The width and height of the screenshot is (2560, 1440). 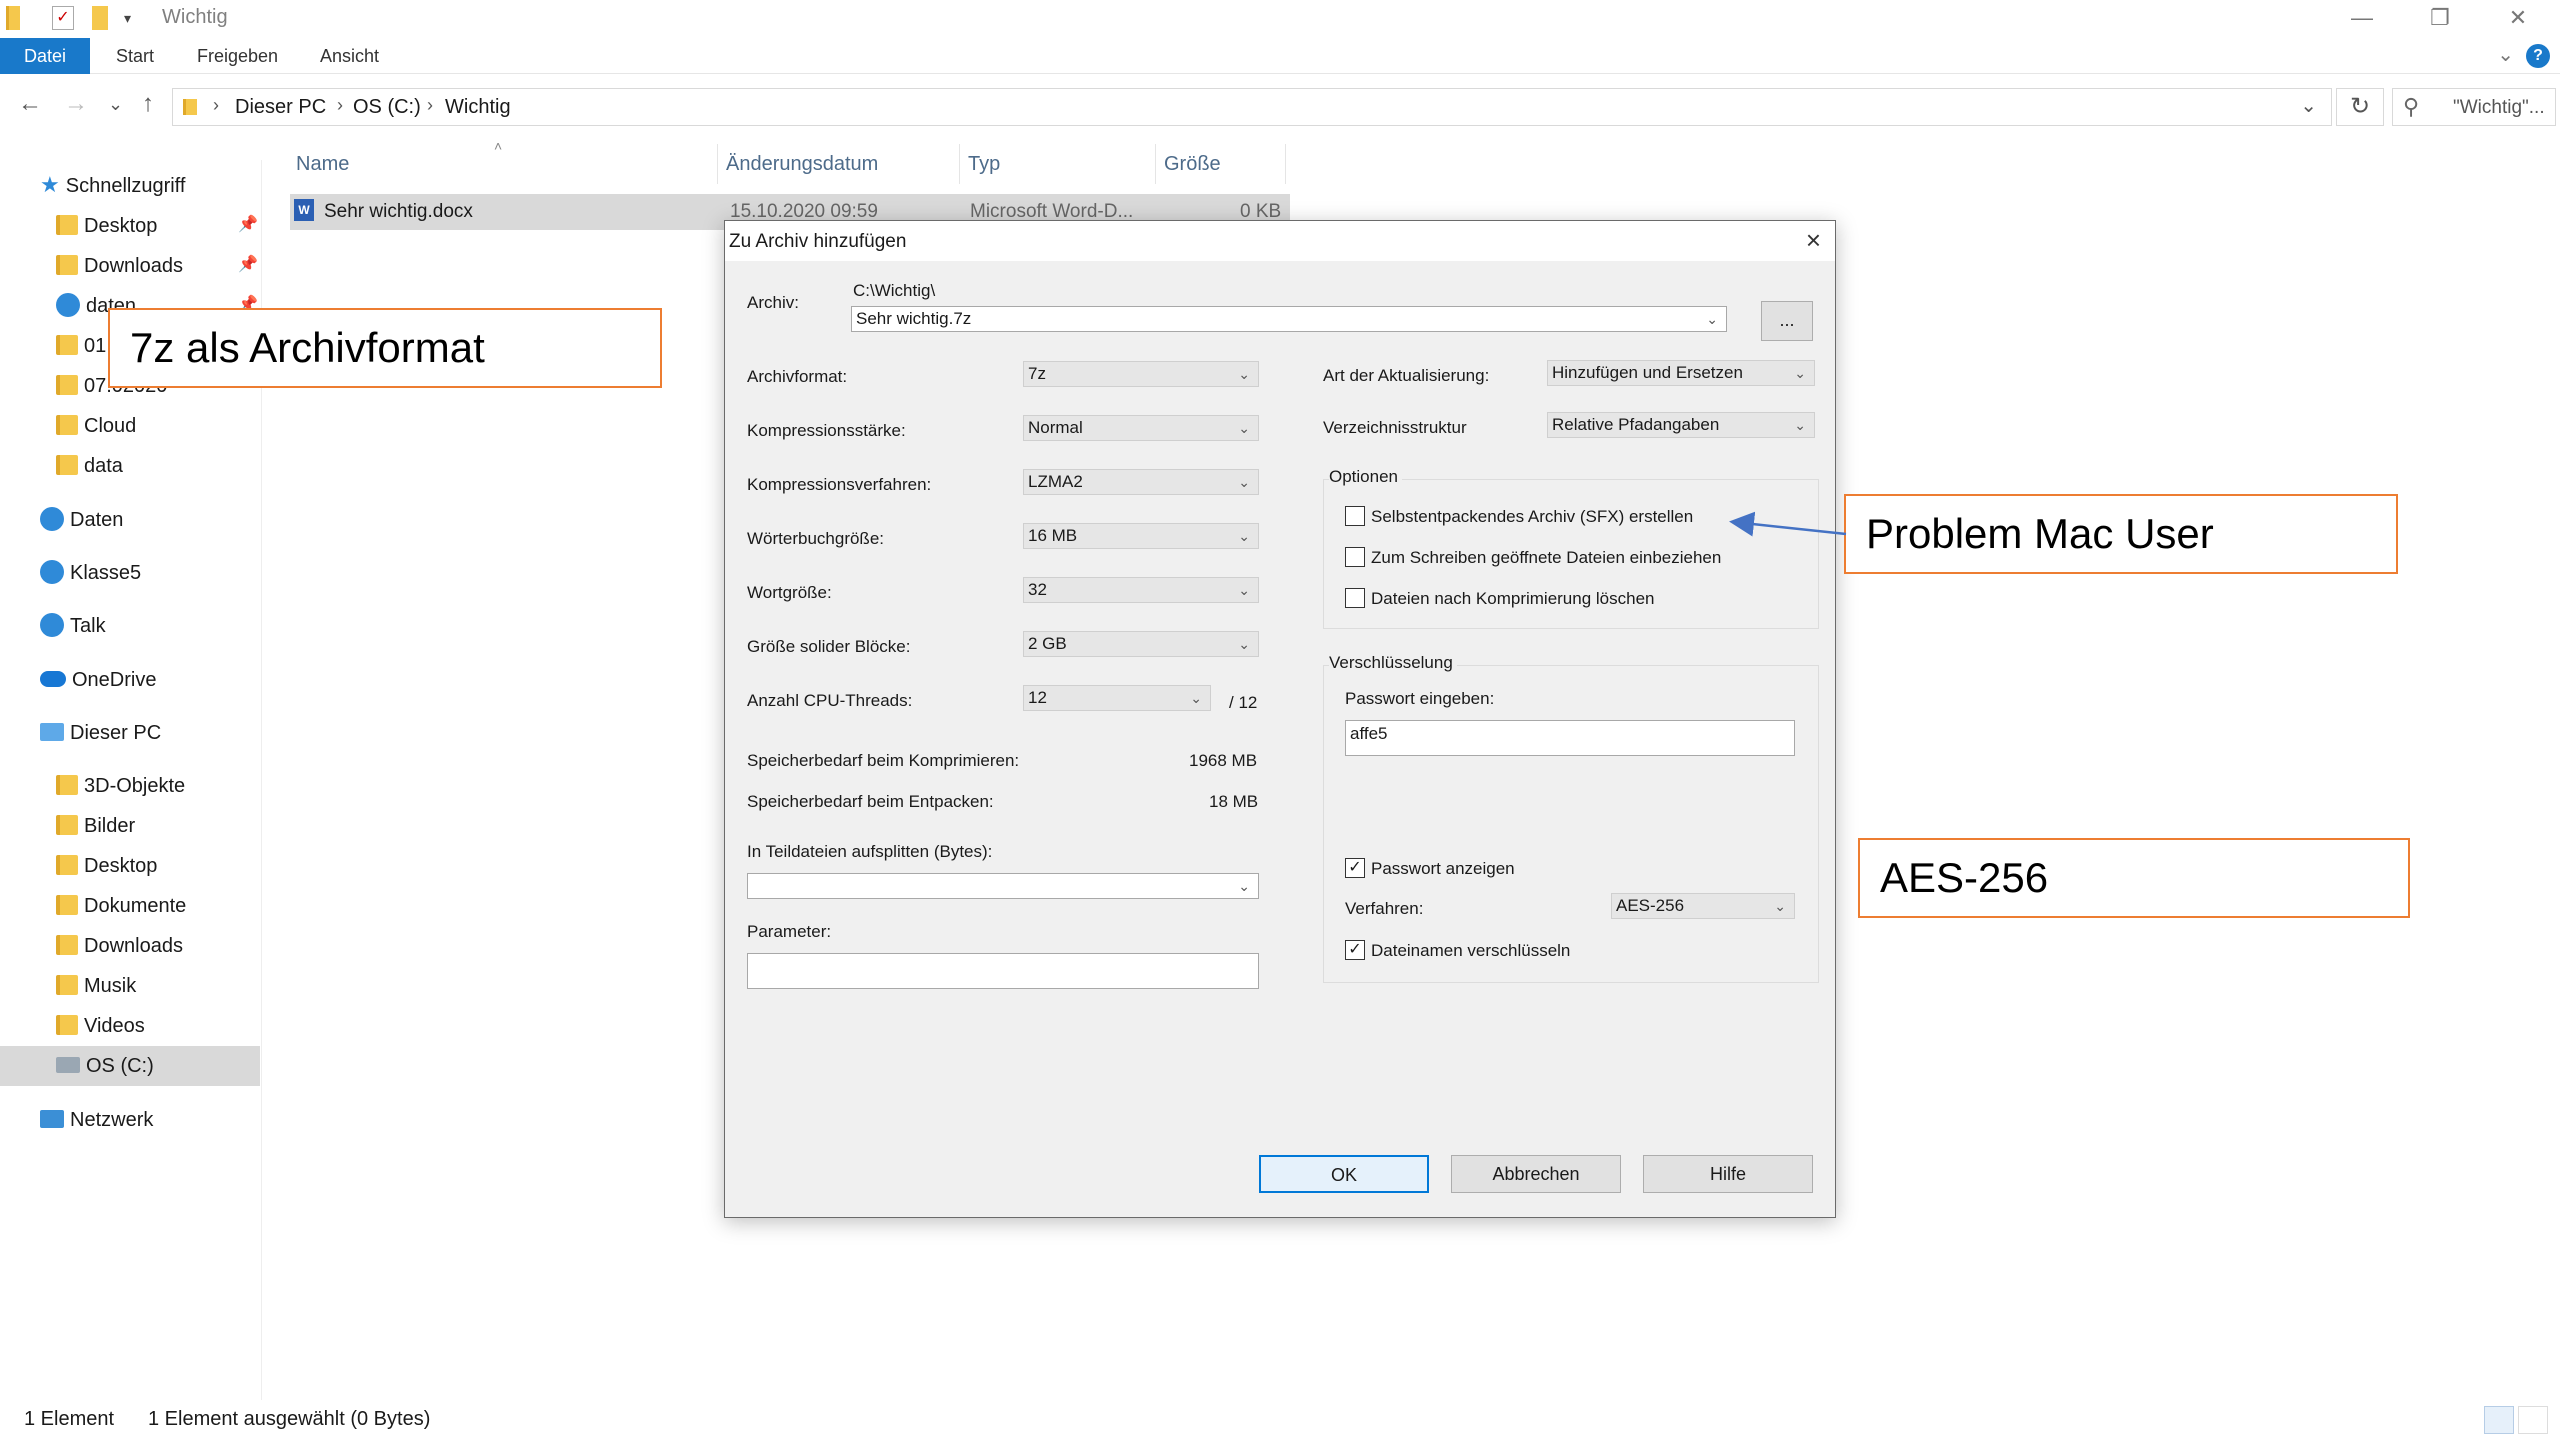 I want to click on sidebar-item: Klasse5, so click(x=90, y=573).